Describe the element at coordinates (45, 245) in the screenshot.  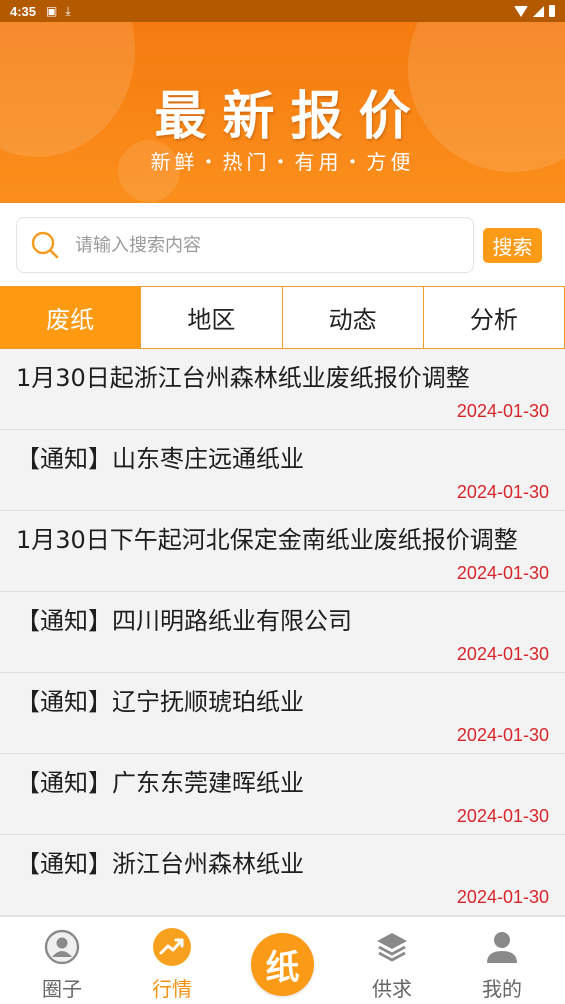
I see `search-icon` at that location.